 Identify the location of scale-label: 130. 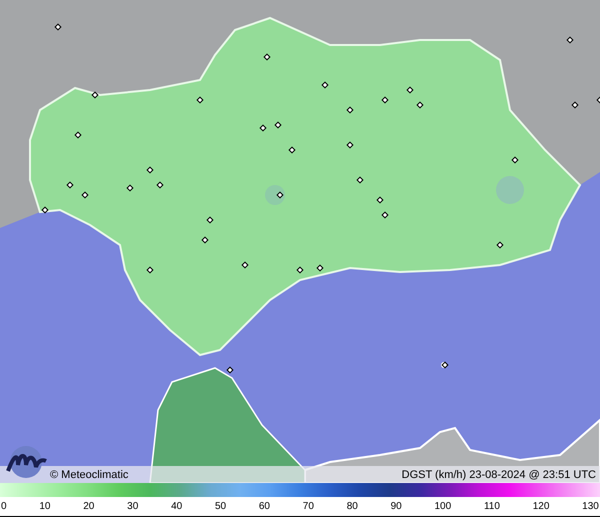
(590, 506).